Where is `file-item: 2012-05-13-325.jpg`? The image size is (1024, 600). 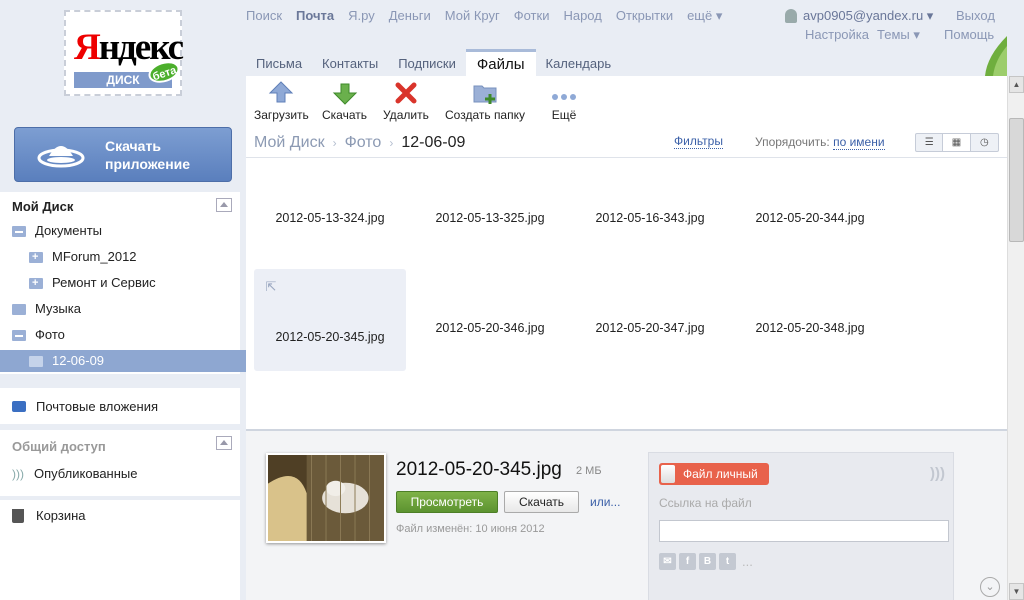 file-item: 2012-05-13-325.jpg is located at coordinates (490, 205).